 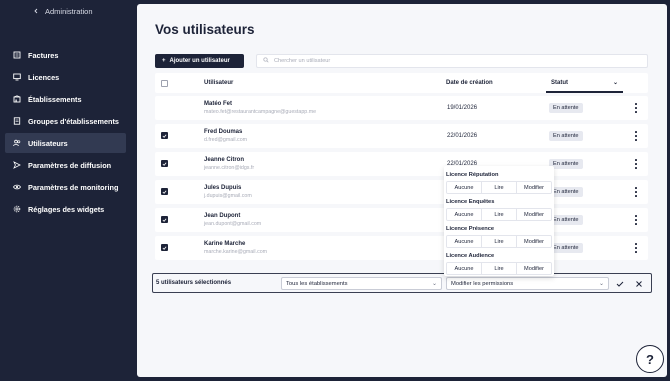 I want to click on licence-title: Licence Réputation, so click(x=472, y=175).